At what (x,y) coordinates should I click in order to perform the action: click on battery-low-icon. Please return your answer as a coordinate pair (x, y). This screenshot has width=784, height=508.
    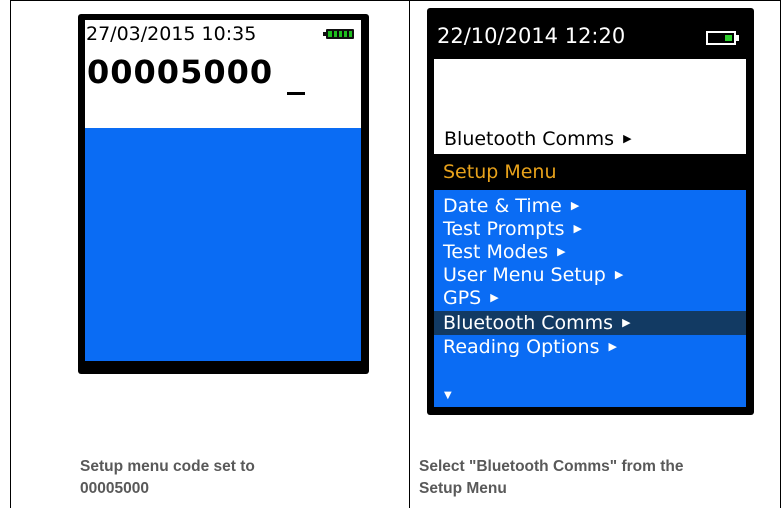
    Looking at the image, I should click on (722, 38).